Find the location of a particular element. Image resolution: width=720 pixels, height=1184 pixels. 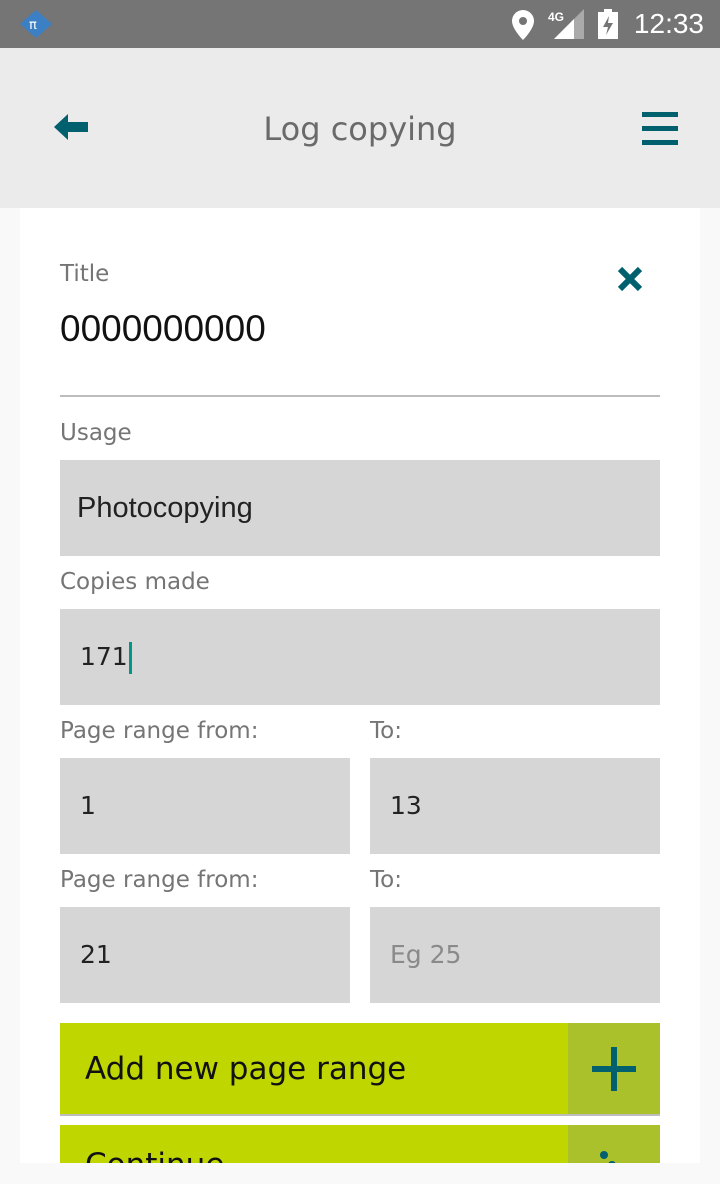

copies-value: 171 is located at coordinates (104, 656).